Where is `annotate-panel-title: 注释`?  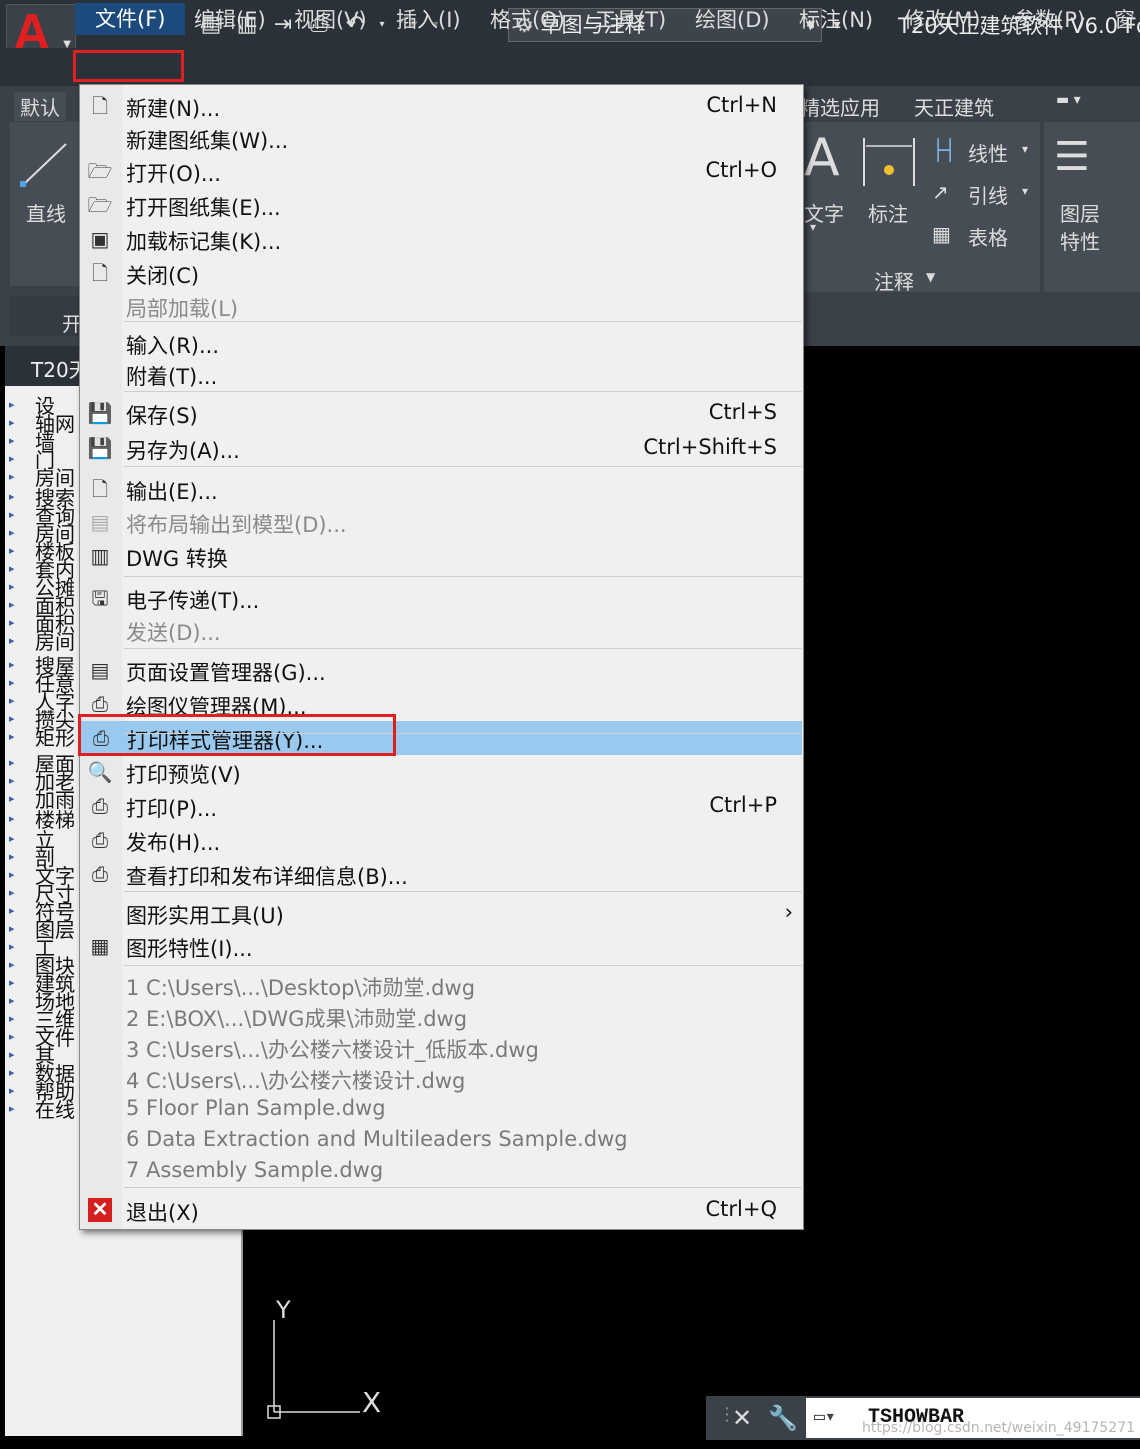
annotate-panel-title: 注释 is located at coordinates (894, 280).